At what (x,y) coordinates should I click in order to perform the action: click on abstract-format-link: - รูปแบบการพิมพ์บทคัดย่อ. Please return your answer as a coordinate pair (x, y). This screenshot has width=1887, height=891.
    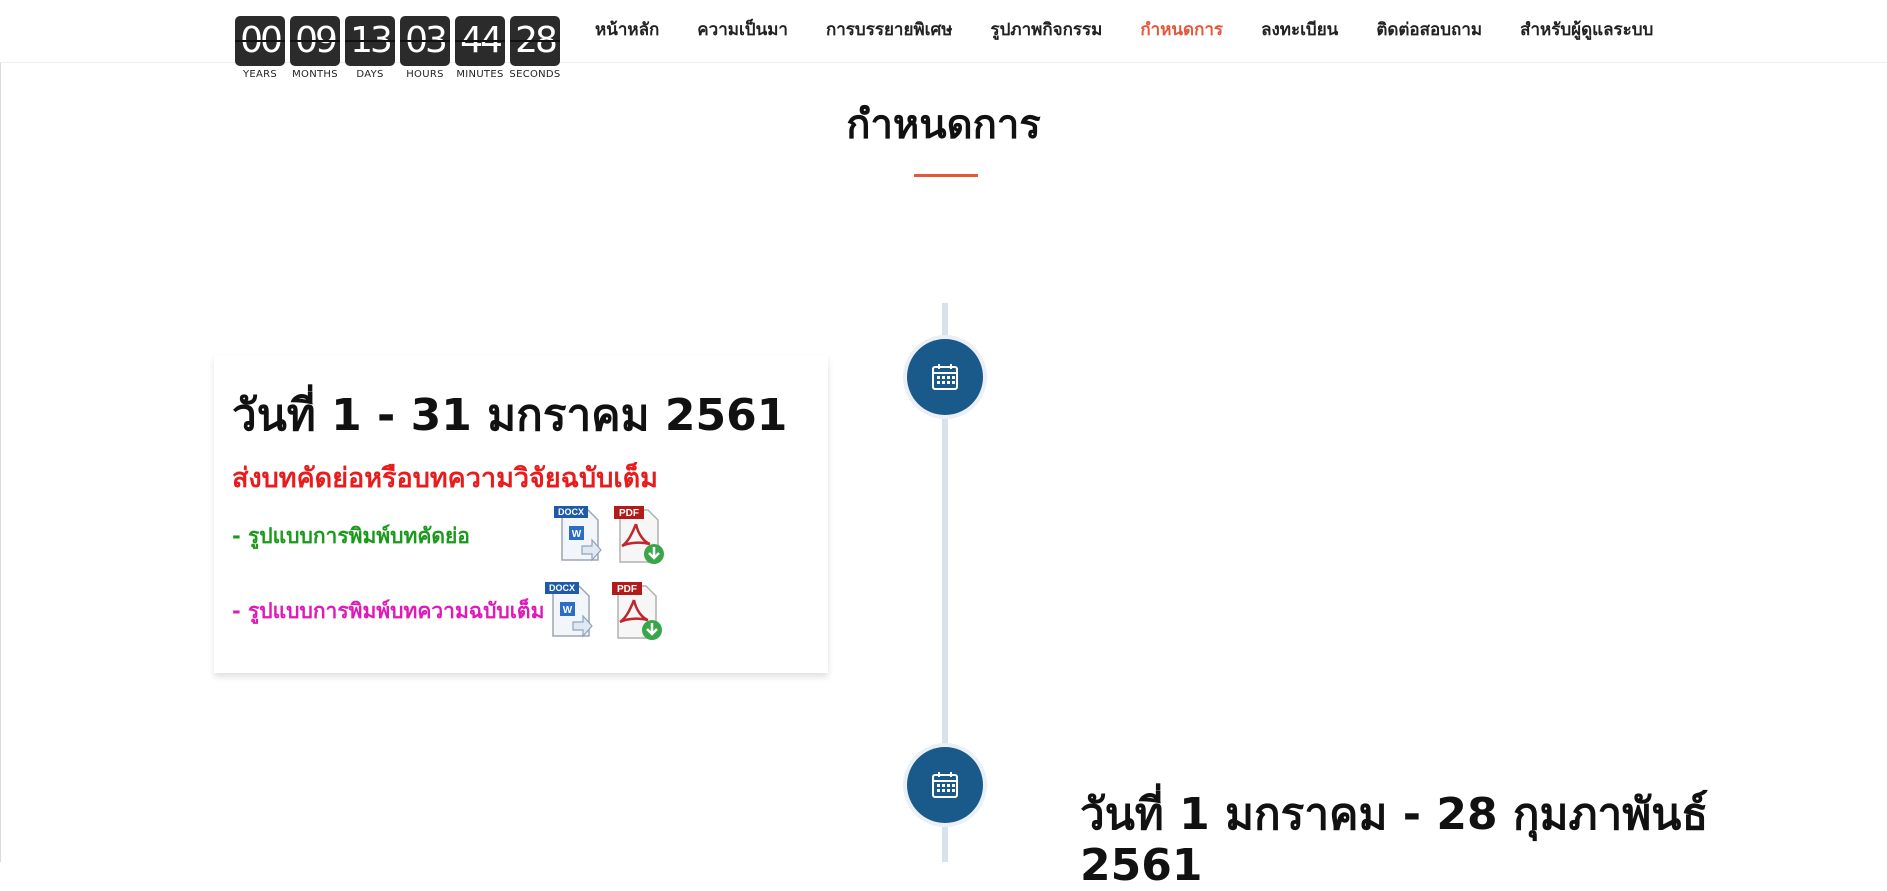
    Looking at the image, I should click on (351, 536).